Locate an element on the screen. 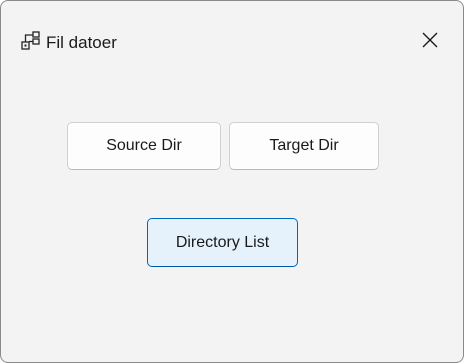 The image size is (464, 363). window-title: Fil datoer is located at coordinates (81, 42).